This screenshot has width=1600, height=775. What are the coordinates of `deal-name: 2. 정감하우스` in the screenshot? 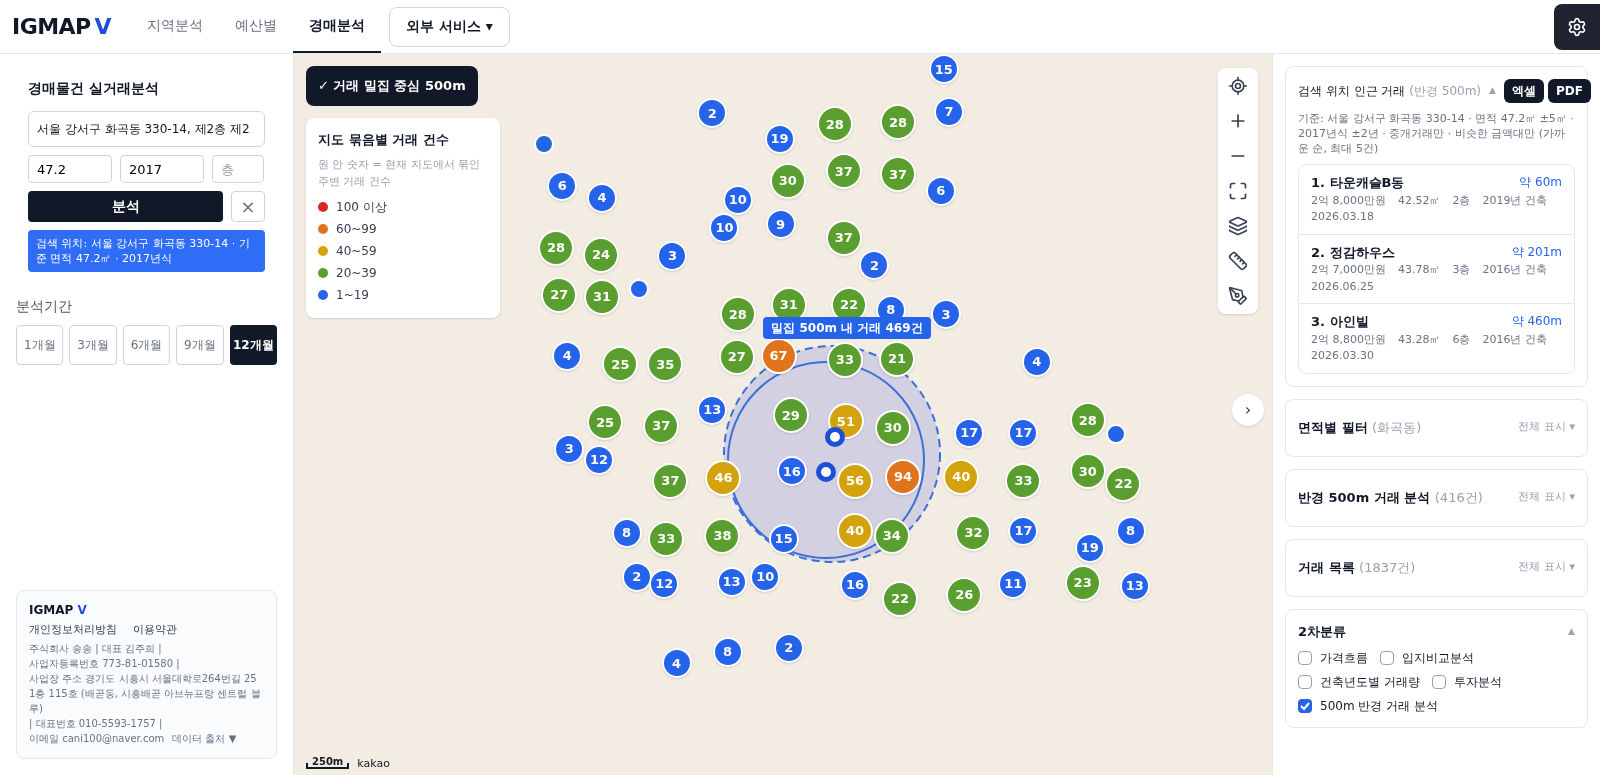 It's located at (1353, 252).